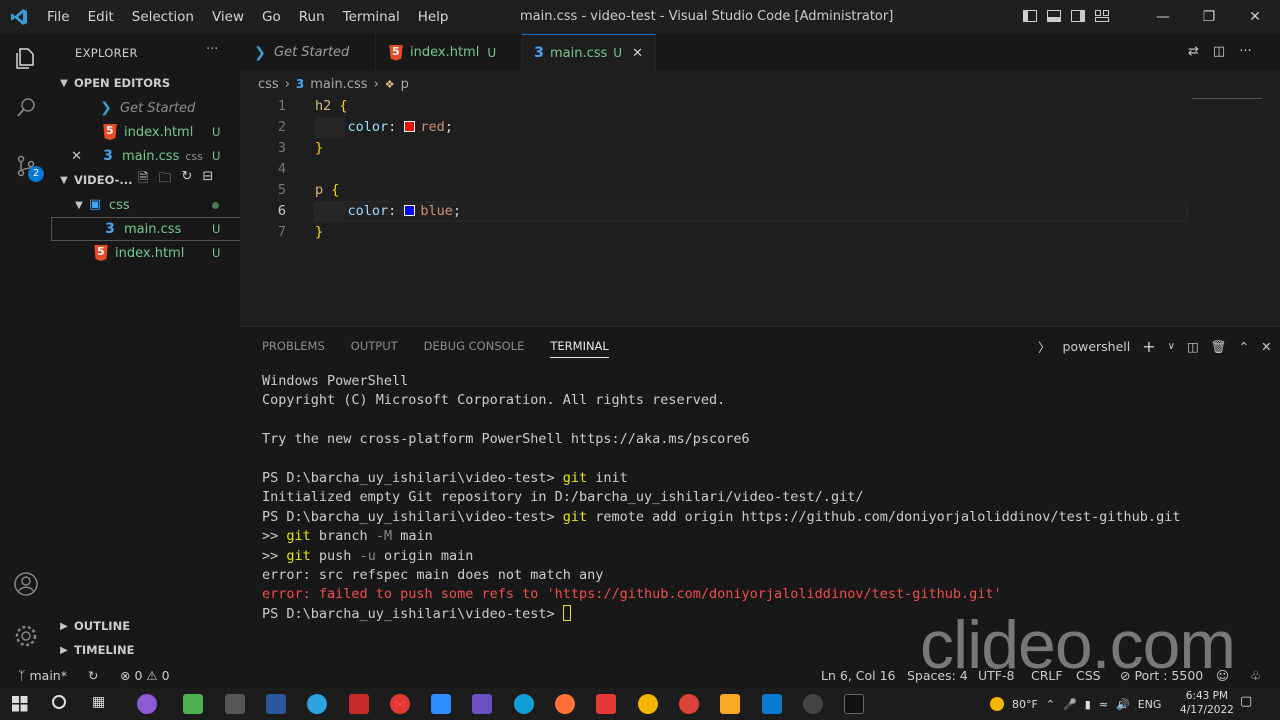 The height and width of the screenshot is (720, 1280). I want to click on menu-file: File, so click(58, 17).